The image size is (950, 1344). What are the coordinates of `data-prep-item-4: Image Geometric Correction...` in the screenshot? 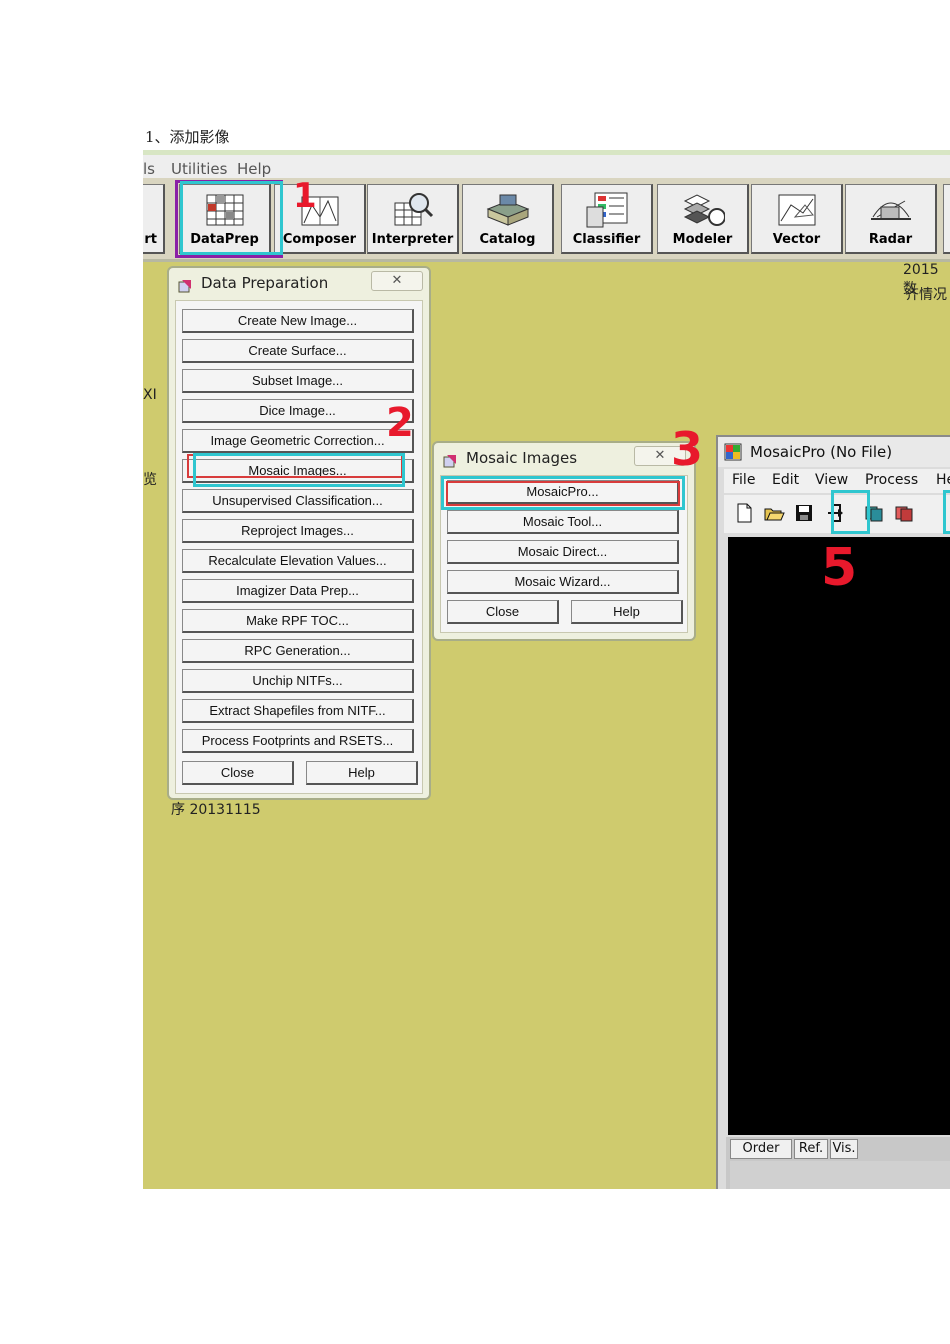 It's located at (298, 441).